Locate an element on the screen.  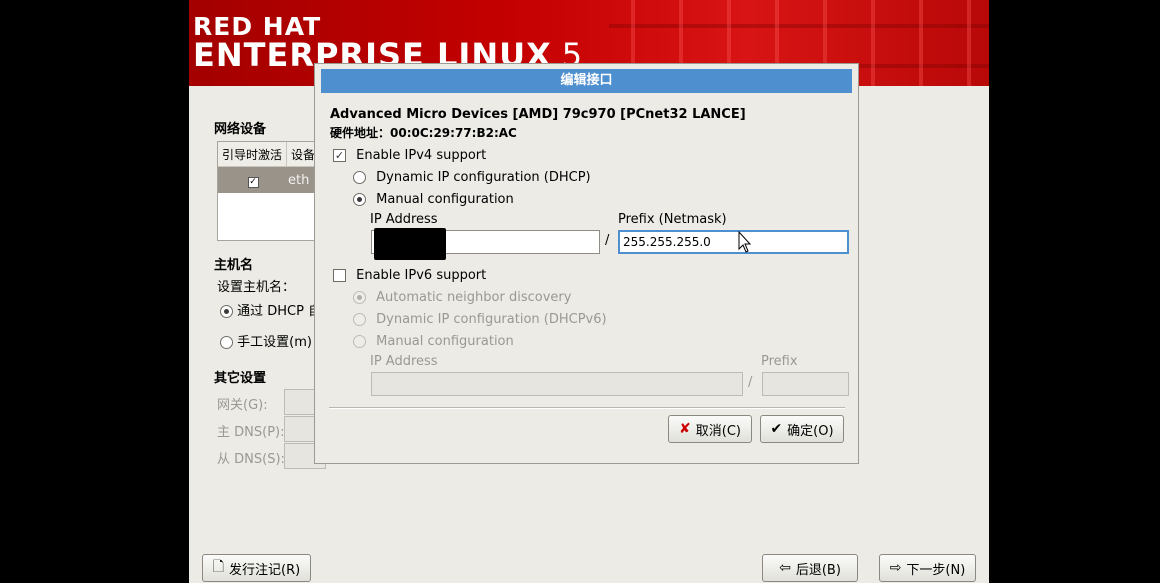
ipv6-ip-field is located at coordinates (557, 384).